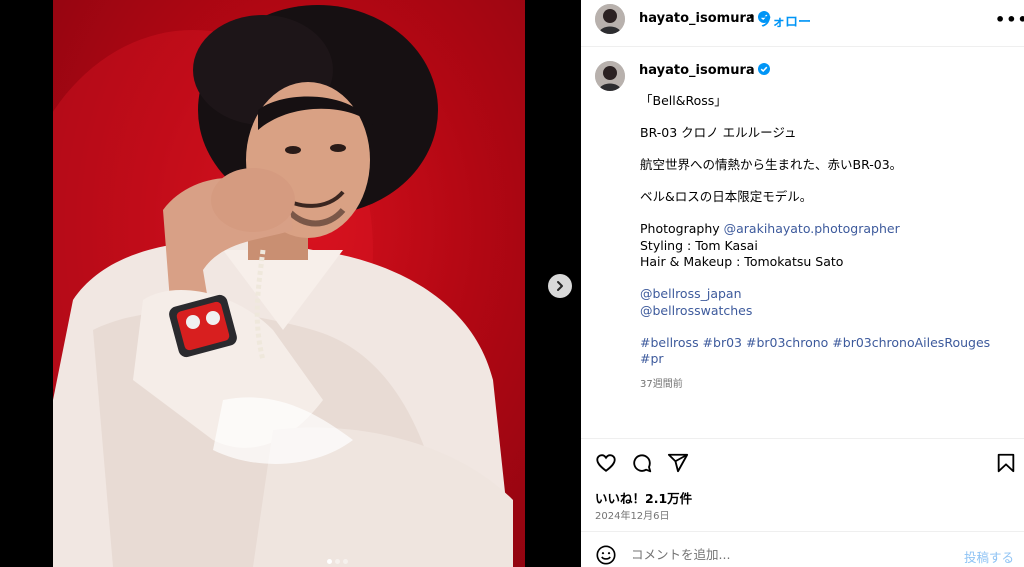 Image resolution: width=1024 pixels, height=567 pixels. I want to click on time-ago: 37週間前, so click(661, 382).